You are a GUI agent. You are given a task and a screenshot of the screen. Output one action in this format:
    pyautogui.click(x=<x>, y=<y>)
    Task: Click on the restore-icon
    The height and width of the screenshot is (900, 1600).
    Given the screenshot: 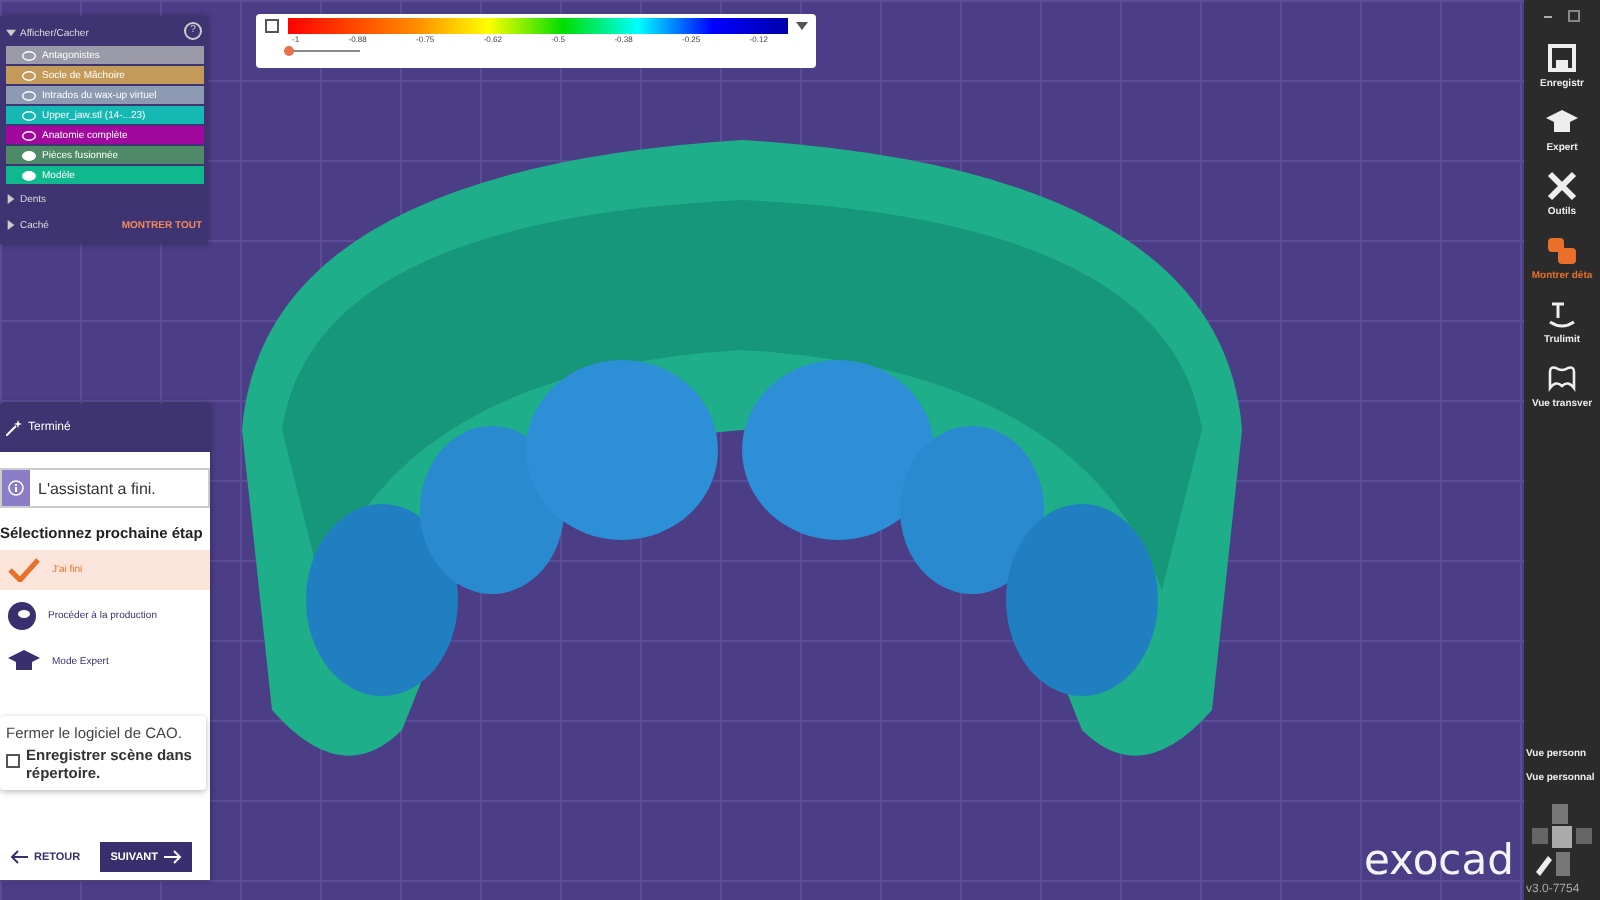 What is the action you would take?
    pyautogui.click(x=1574, y=16)
    